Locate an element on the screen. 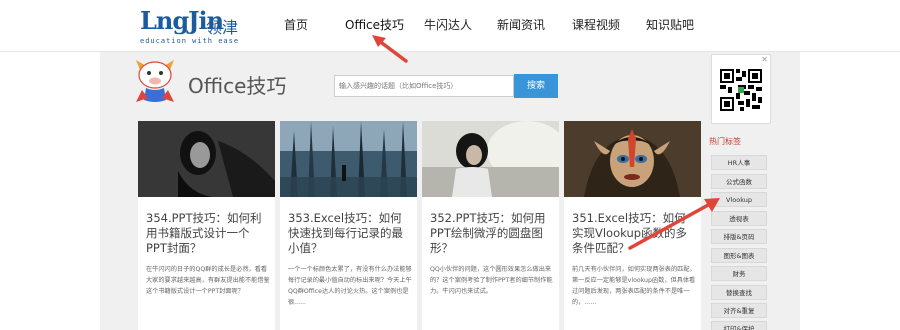 This screenshot has width=900, height=330. nav-niushan-master: 牛闪达人 is located at coordinates (448, 24).